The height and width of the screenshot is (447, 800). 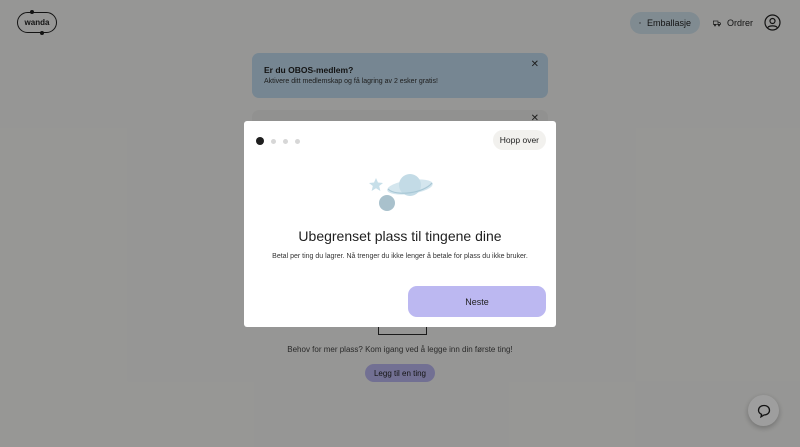 I want to click on modal-title: Ubegrenset plass til tingene dine, so click(x=400, y=236).